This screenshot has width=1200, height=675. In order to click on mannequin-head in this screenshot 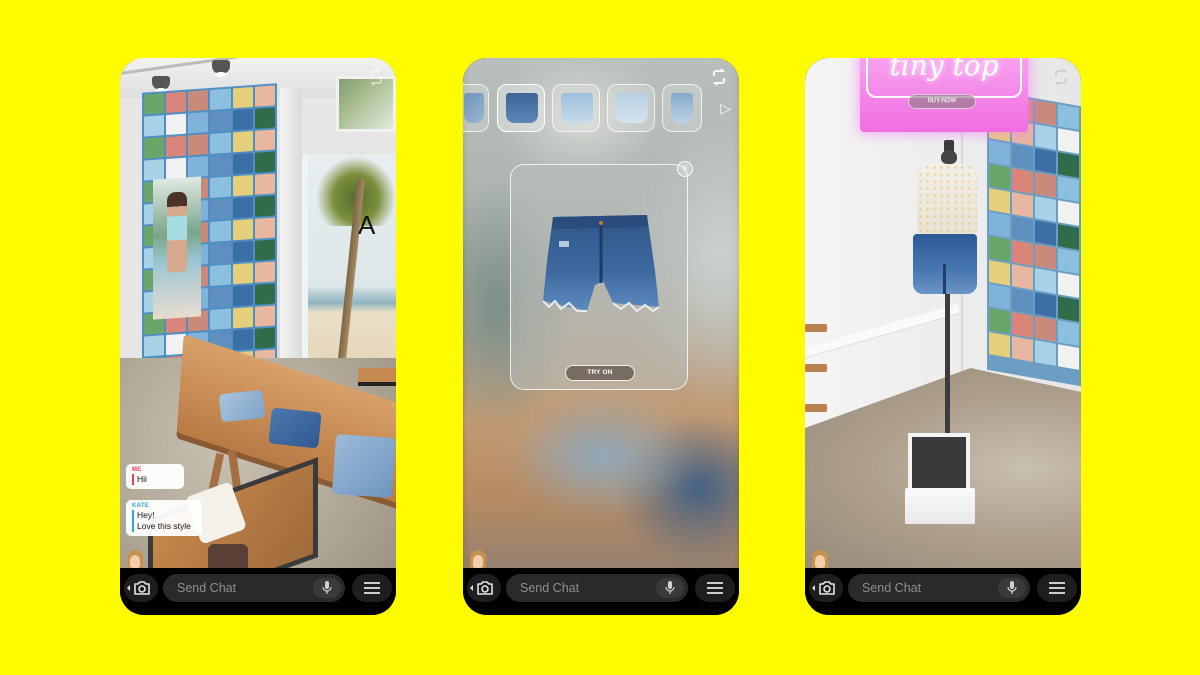, I will do `click(949, 157)`.